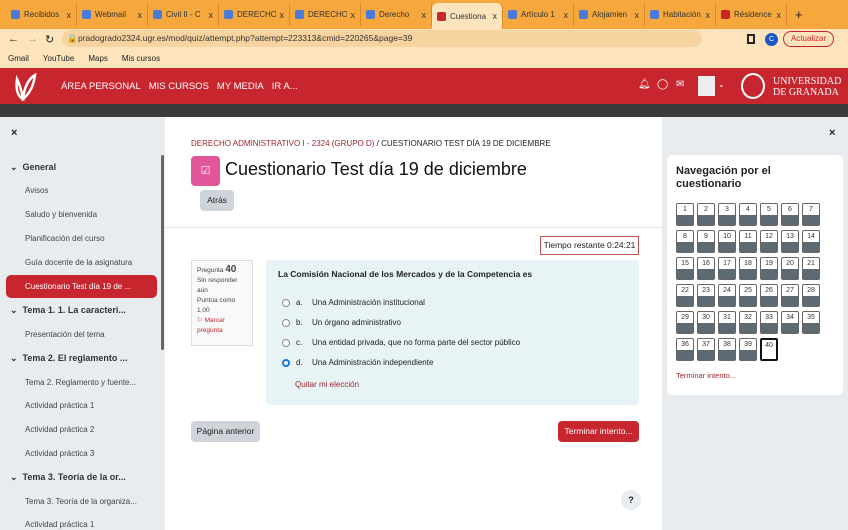 The image size is (848, 530). I want to click on mail-icon: ✉, so click(680, 84).